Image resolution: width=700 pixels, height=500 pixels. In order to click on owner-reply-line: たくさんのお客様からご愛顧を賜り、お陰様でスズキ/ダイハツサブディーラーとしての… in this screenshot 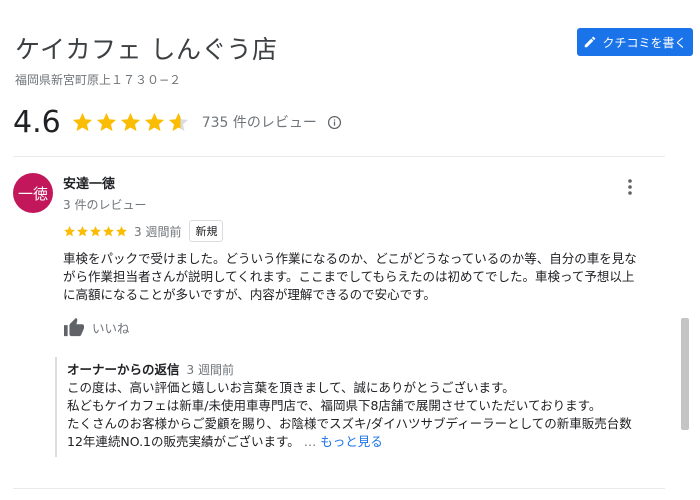, I will do `click(349, 423)`.